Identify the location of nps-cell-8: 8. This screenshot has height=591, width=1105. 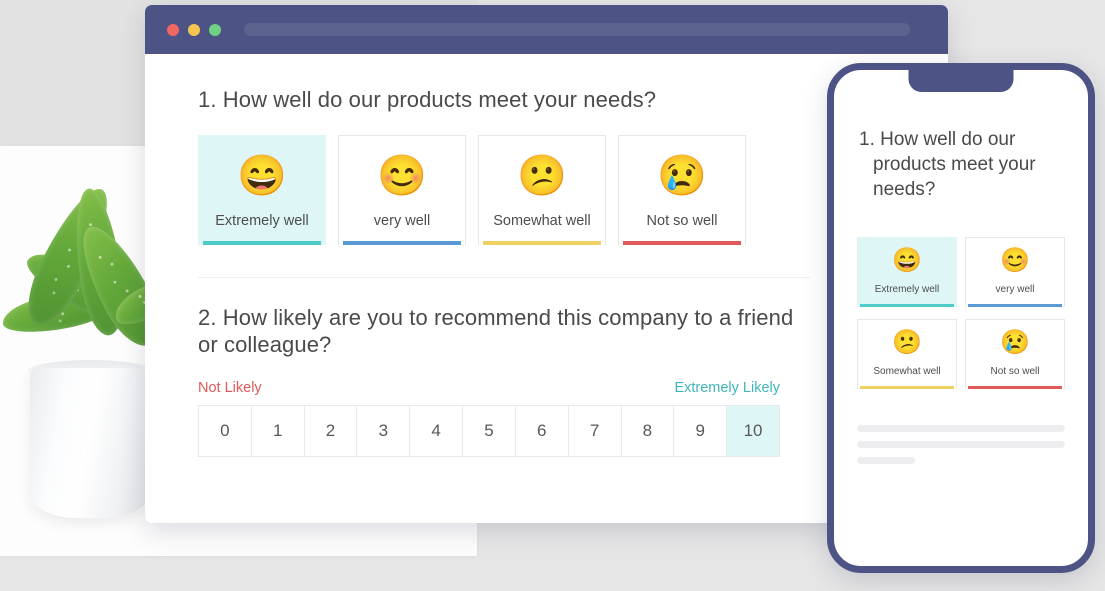
(648, 431).